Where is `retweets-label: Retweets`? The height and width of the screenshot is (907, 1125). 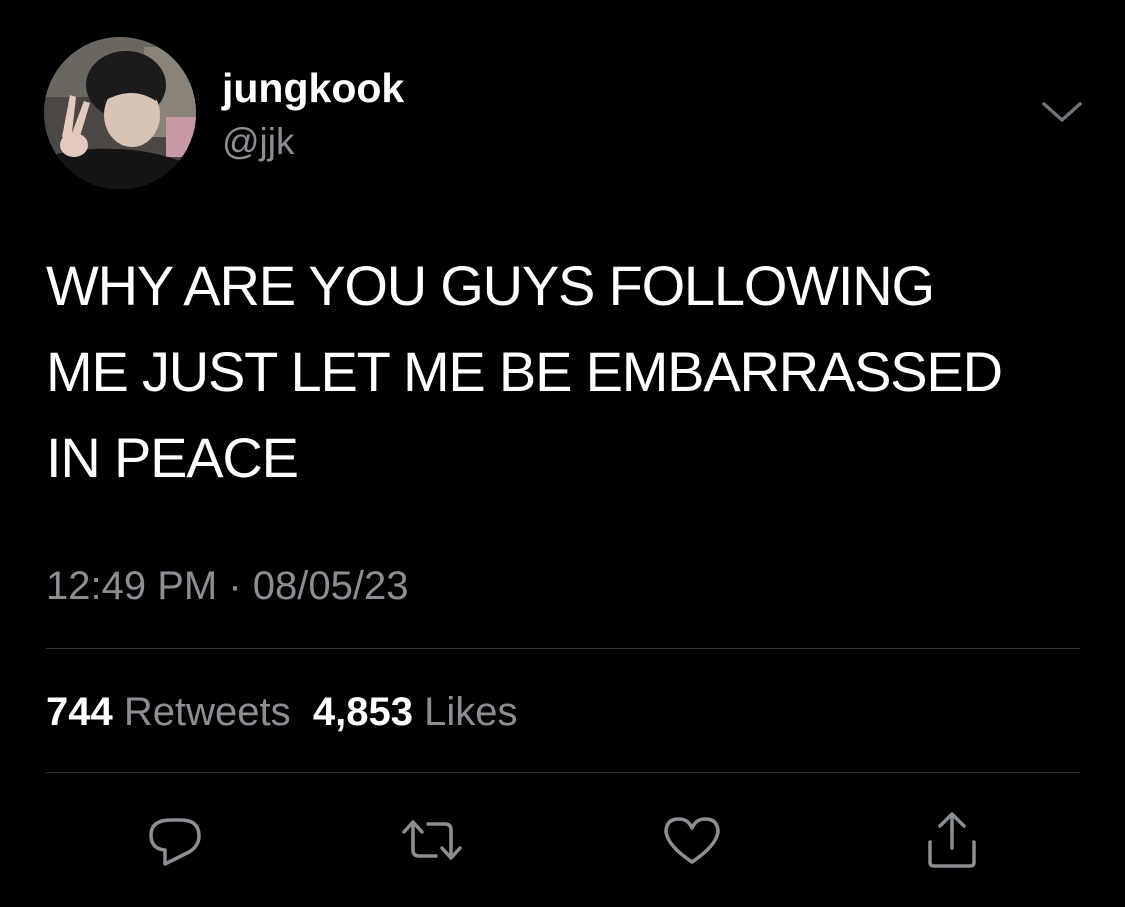
retweets-label: Retweets is located at coordinates (207, 712).